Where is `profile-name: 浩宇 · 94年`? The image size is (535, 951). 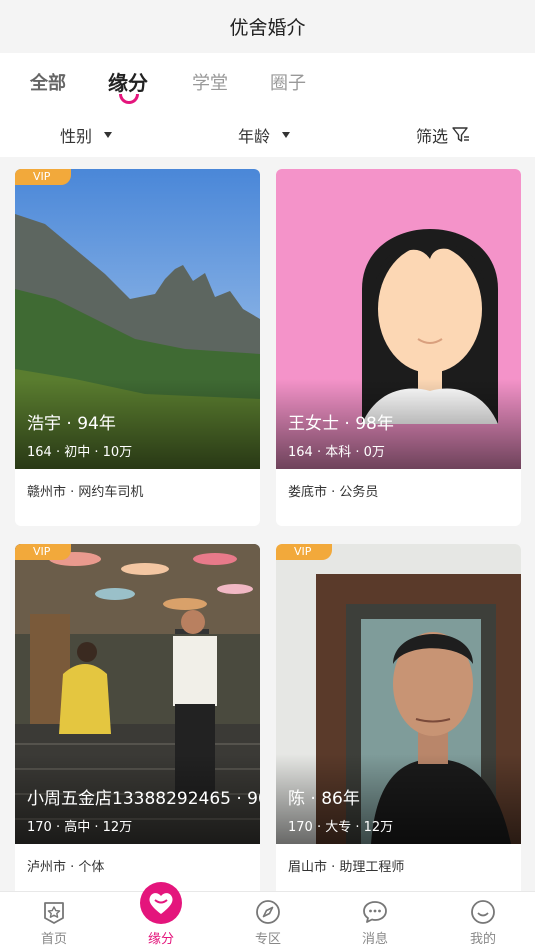
profile-name: 浩宇 · 94年 is located at coordinates (71, 424).